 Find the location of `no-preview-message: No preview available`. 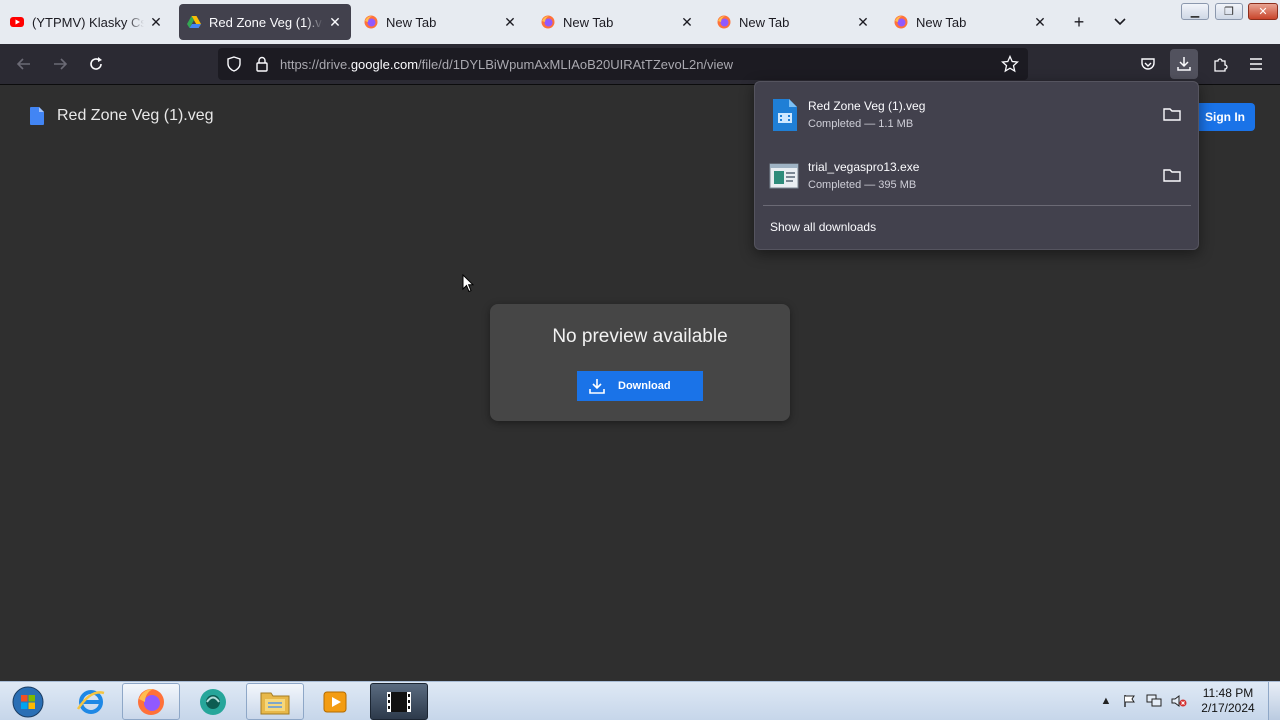

no-preview-message: No preview available is located at coordinates (640, 336).